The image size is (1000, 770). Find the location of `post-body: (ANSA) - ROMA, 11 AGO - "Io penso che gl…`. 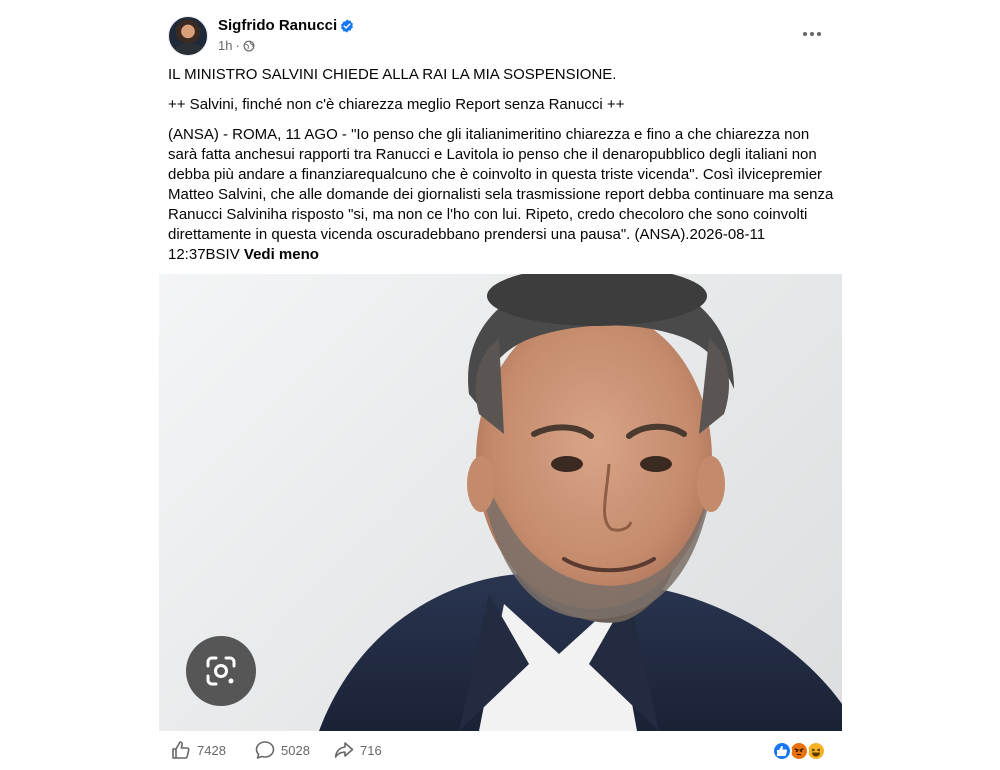

post-body: (ANSA) - ROMA, 11 AGO - "Io penso che gl… is located at coordinates (502, 195).